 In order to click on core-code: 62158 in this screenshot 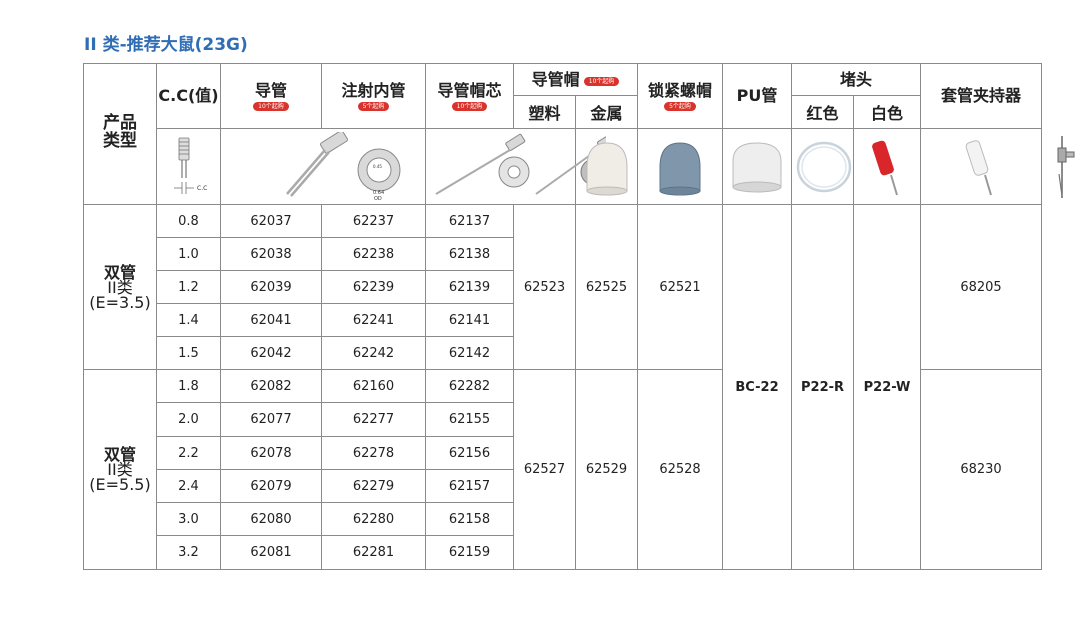, I will do `click(469, 519)`.